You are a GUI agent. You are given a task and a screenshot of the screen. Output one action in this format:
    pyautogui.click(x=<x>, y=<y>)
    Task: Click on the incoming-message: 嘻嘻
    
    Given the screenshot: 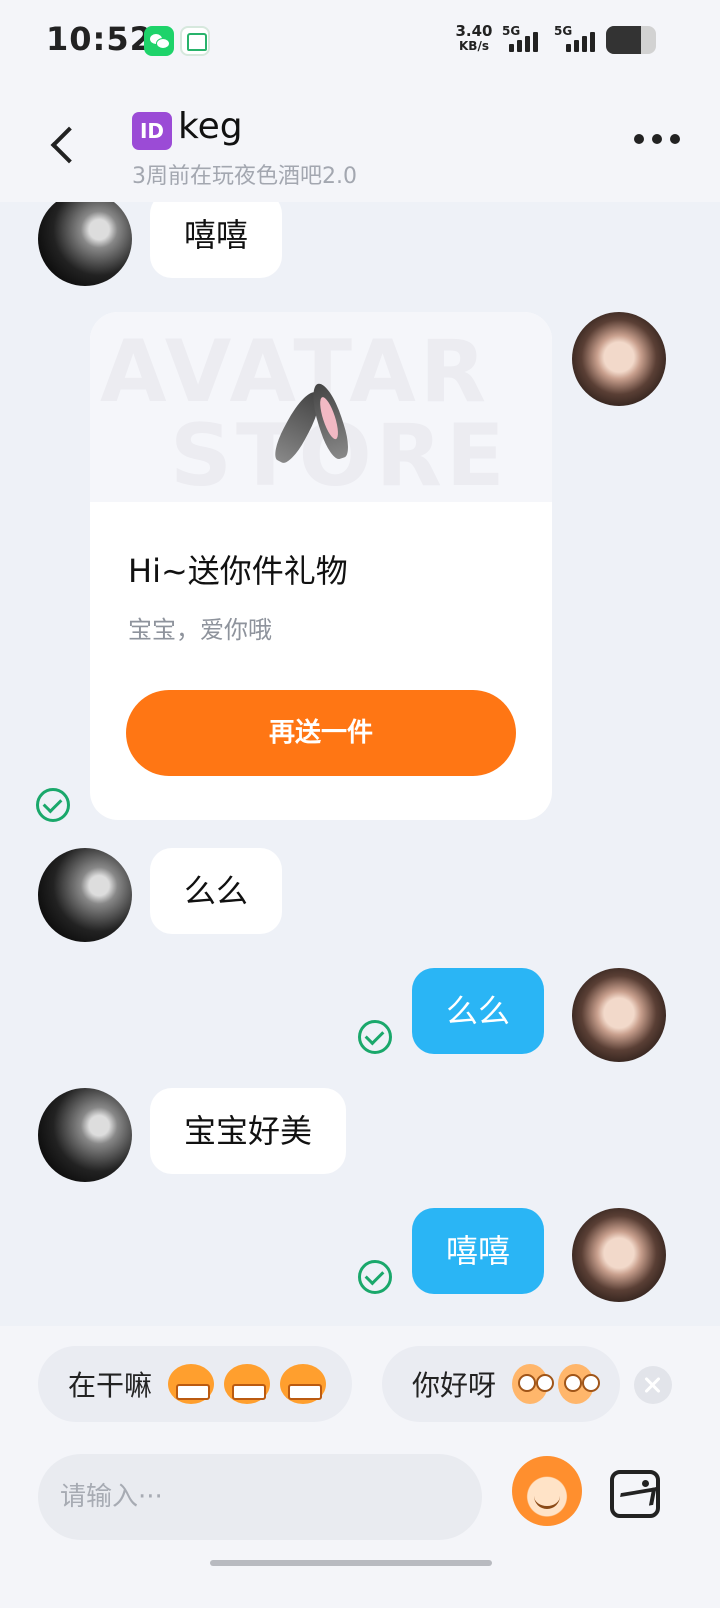 What is the action you would take?
    pyautogui.click(x=216, y=240)
    